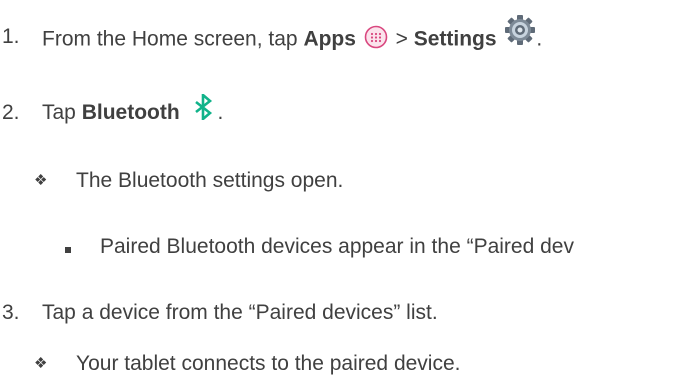 Image resolution: width=700 pixels, height=376 pixels. Describe the element at coordinates (210, 180) in the screenshot. I see `result-text: The Bluetooth settings open.` at that location.